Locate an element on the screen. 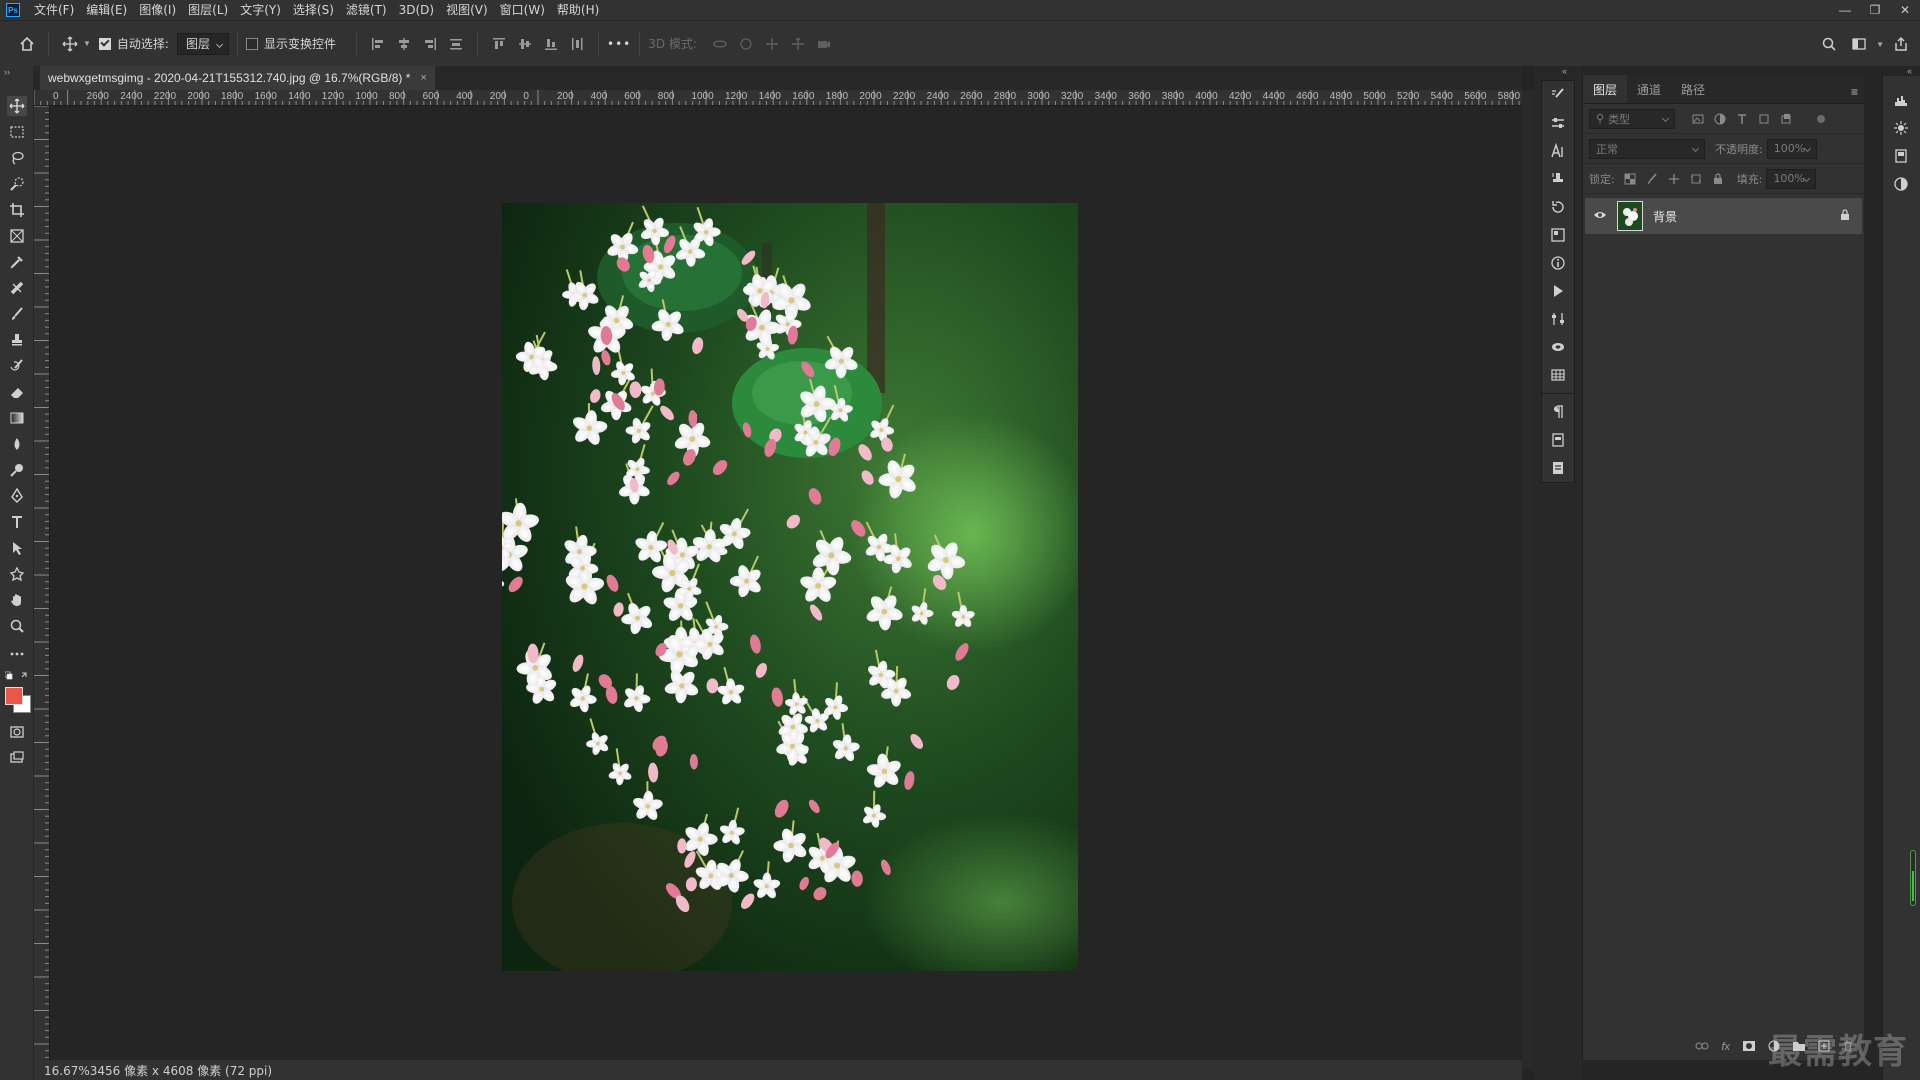  libraries-icon is located at coordinates (1558, 235).